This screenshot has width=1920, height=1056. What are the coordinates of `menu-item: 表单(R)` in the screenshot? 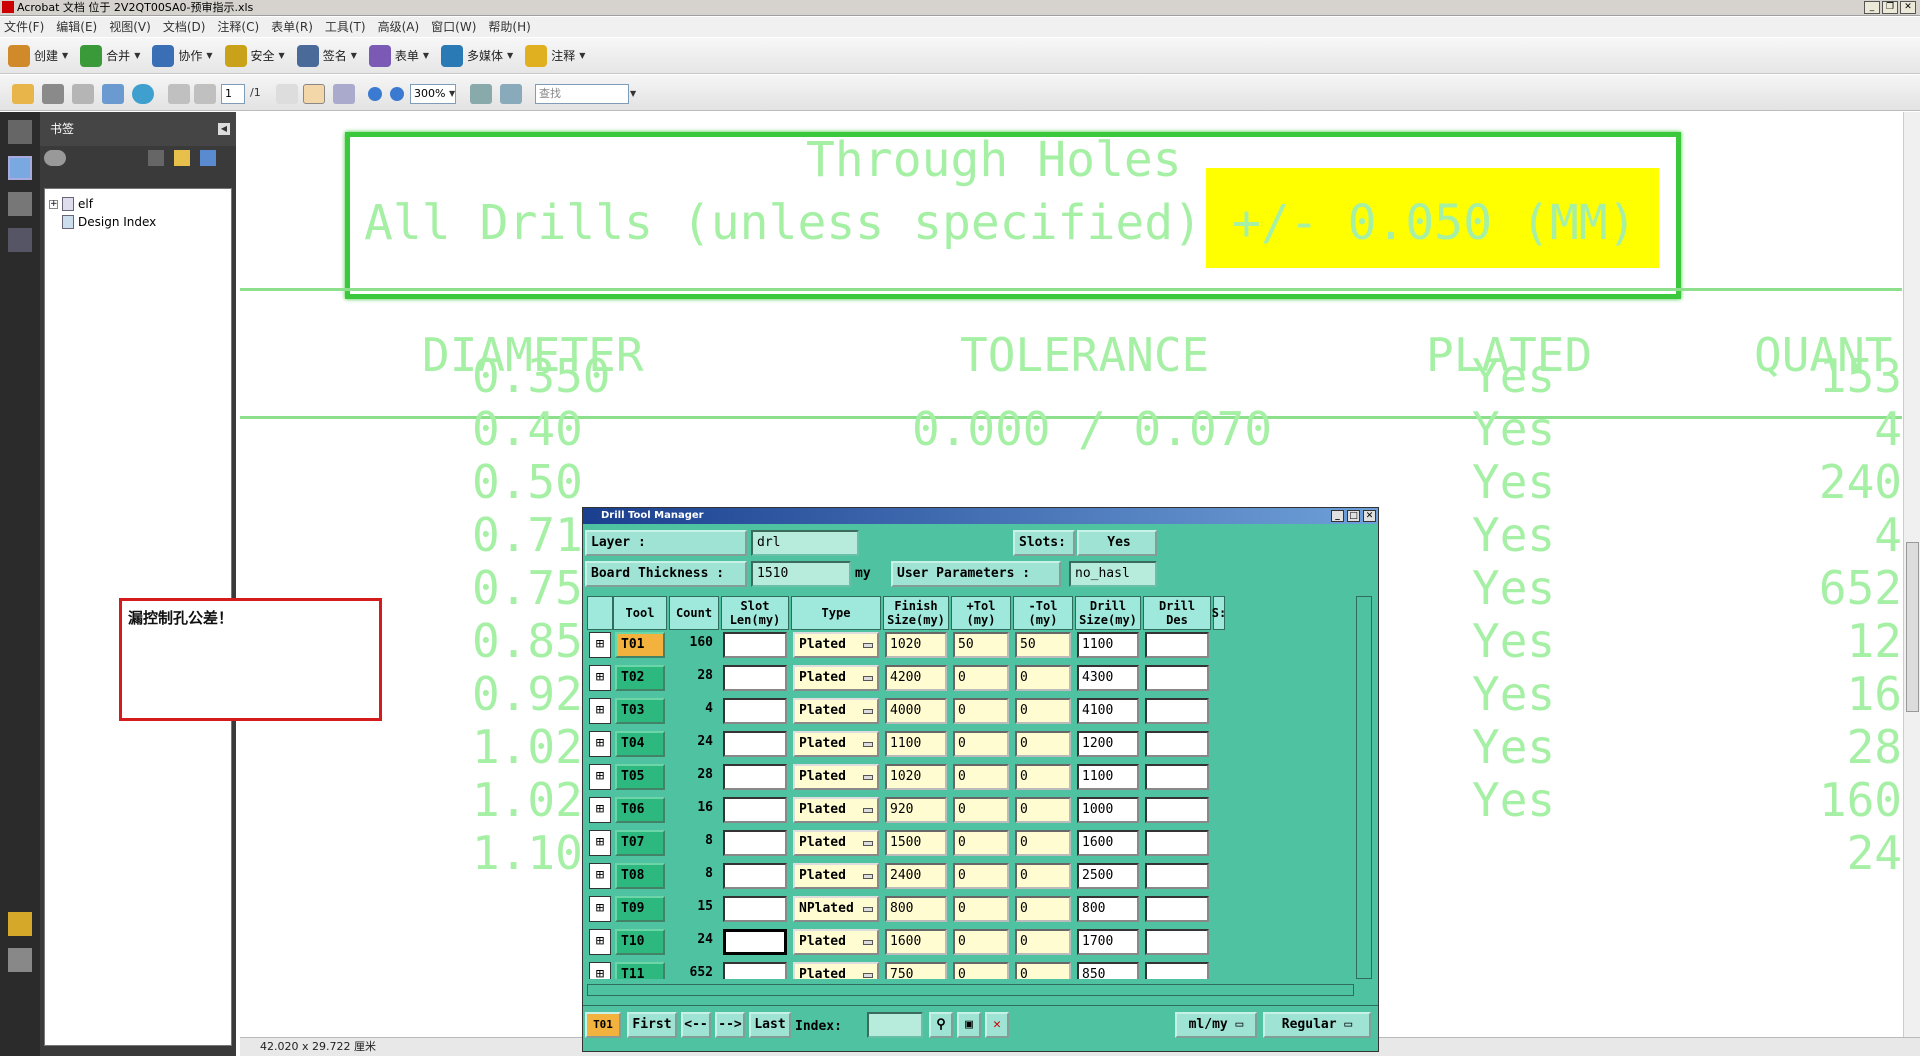 It's located at (292, 27).